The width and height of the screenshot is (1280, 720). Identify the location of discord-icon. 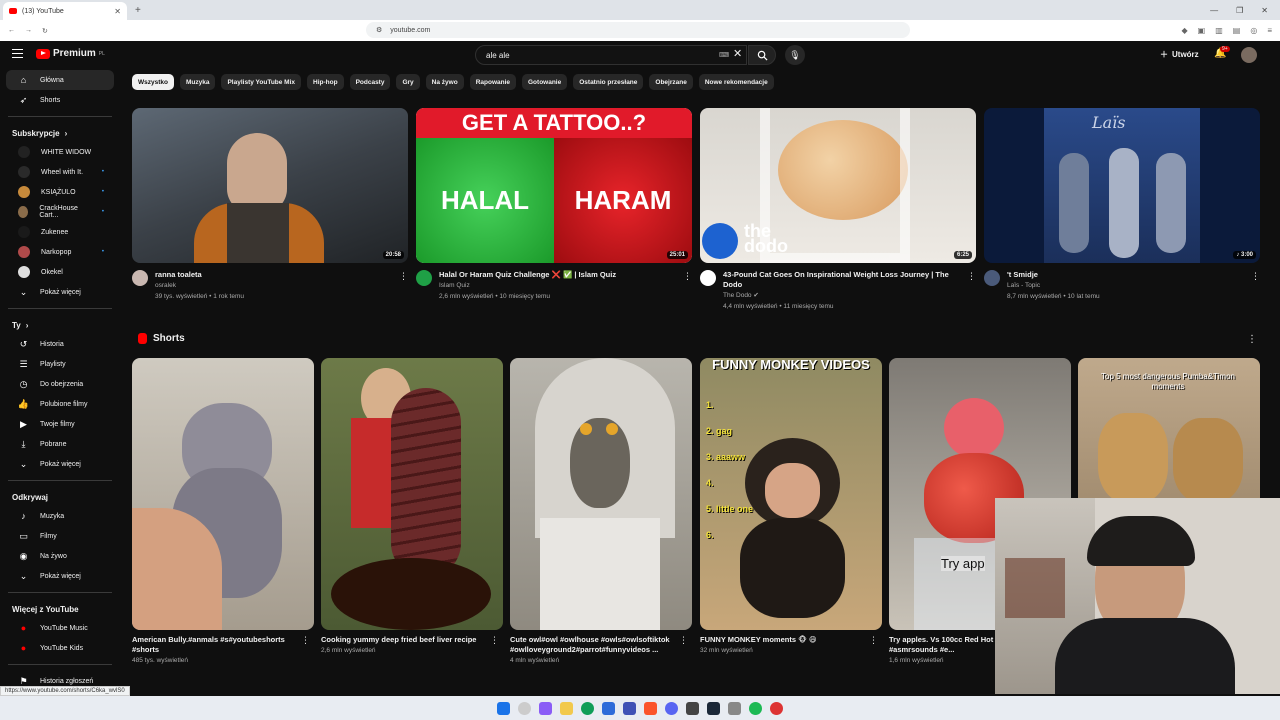
(671, 708).